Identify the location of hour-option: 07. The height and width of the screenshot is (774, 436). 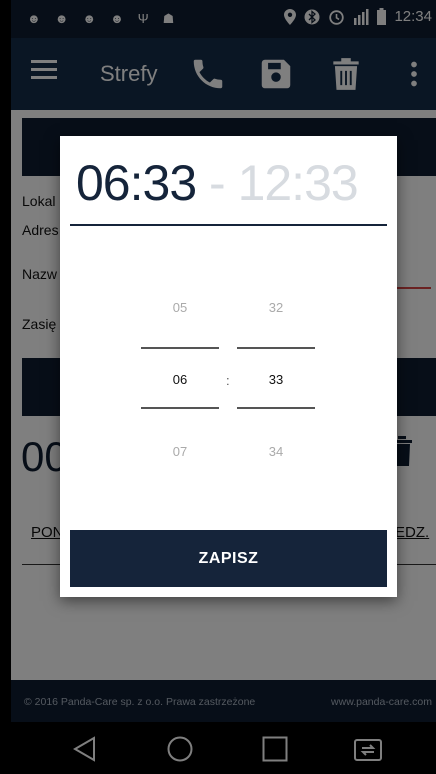
(180, 451).